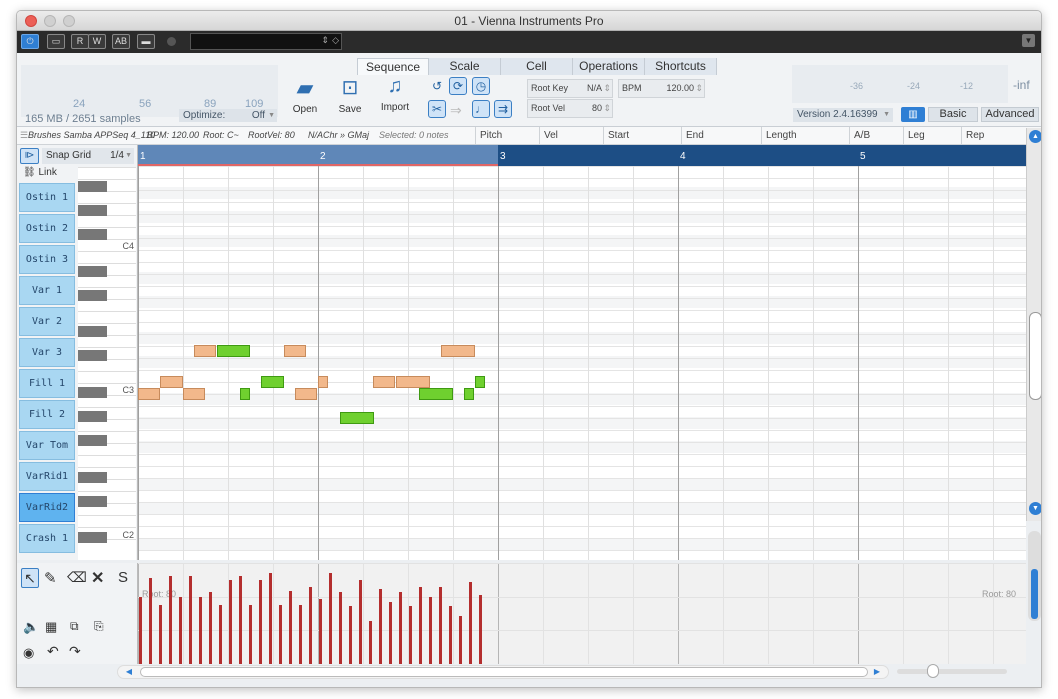 This screenshot has width=1058, height=699. I want to click on pattern-button: VarRid1, so click(47, 476).